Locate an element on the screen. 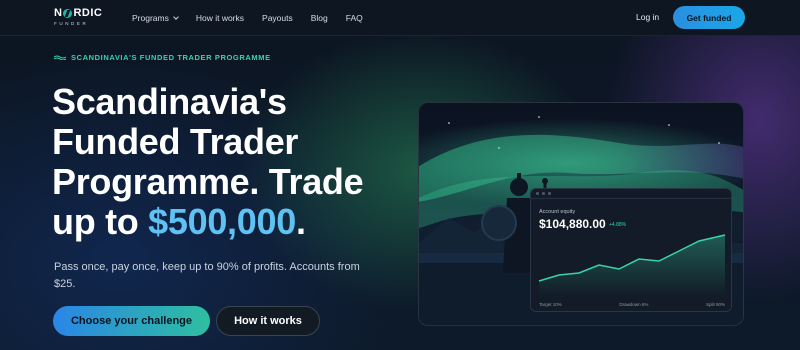 Image resolution: width=800 pixels, height=350 pixels. brand-logo: N RDIC FUNDER is located at coordinates (84, 20).